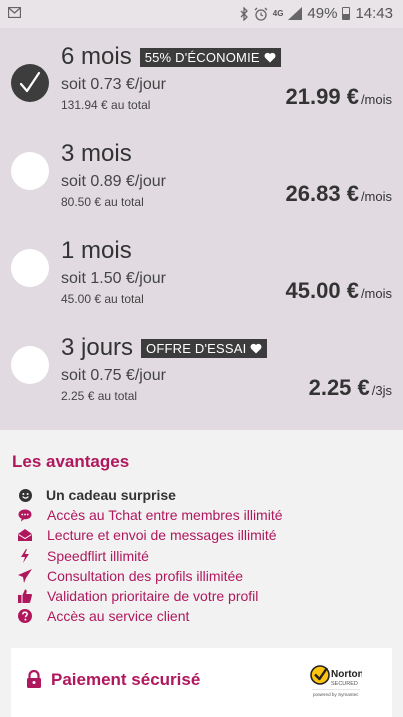  I want to click on list-item: Speedflirt illimité, so click(150, 556).